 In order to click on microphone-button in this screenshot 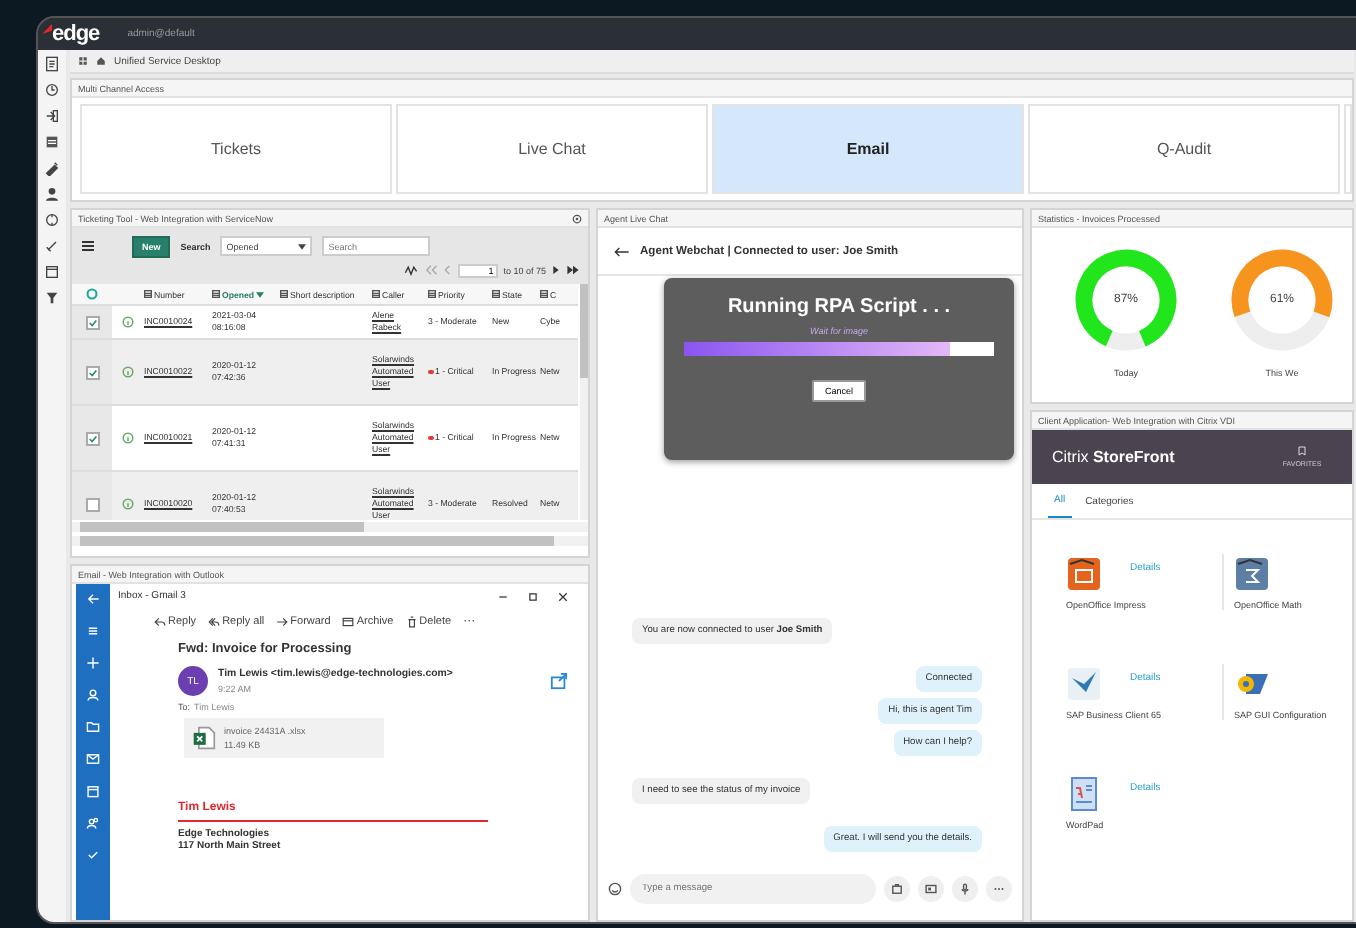, I will do `click(965, 888)`.